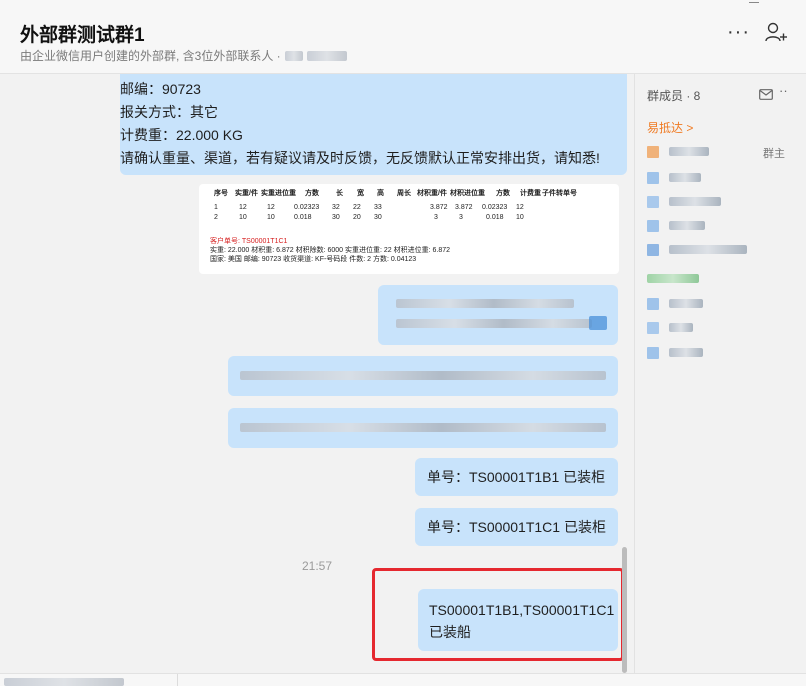  I want to click on message-line: 邮编：90723, so click(160, 89).